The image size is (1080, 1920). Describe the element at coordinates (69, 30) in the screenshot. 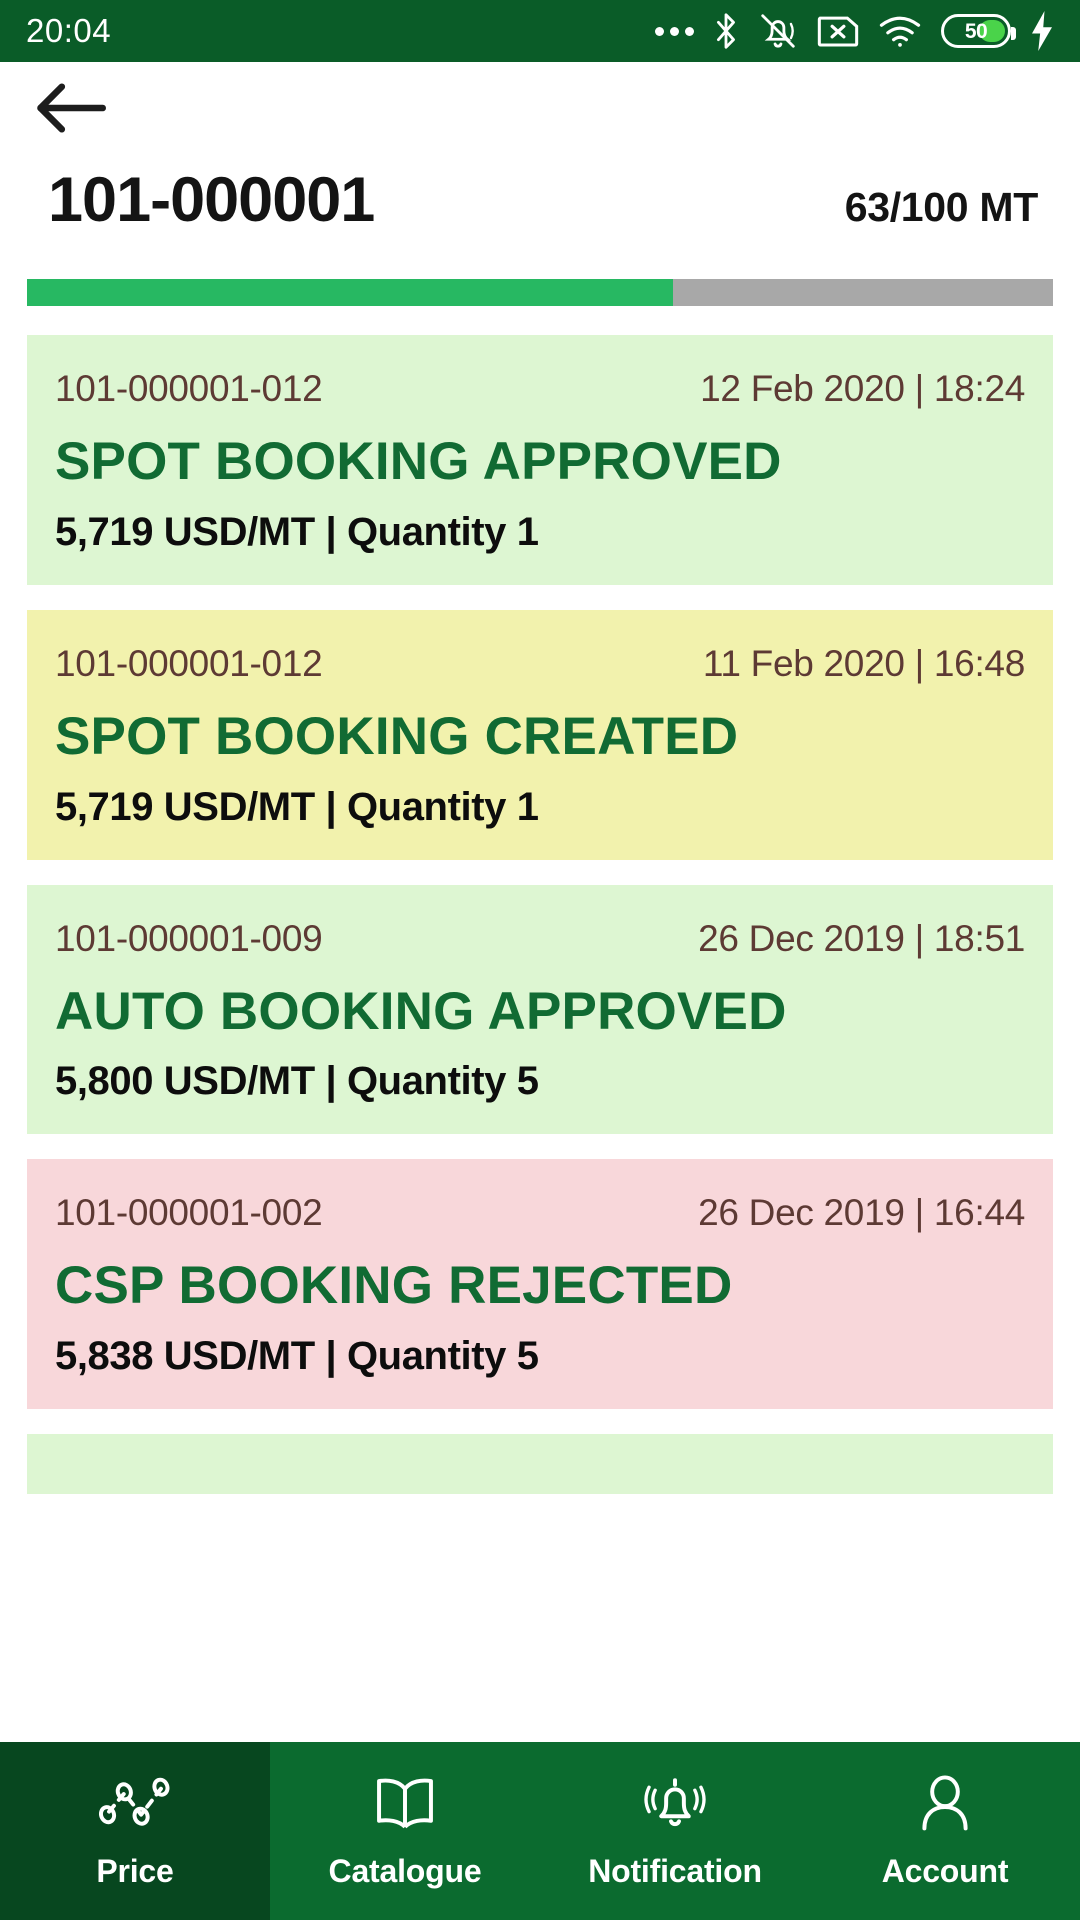

I see `status-clock: 20:04` at that location.